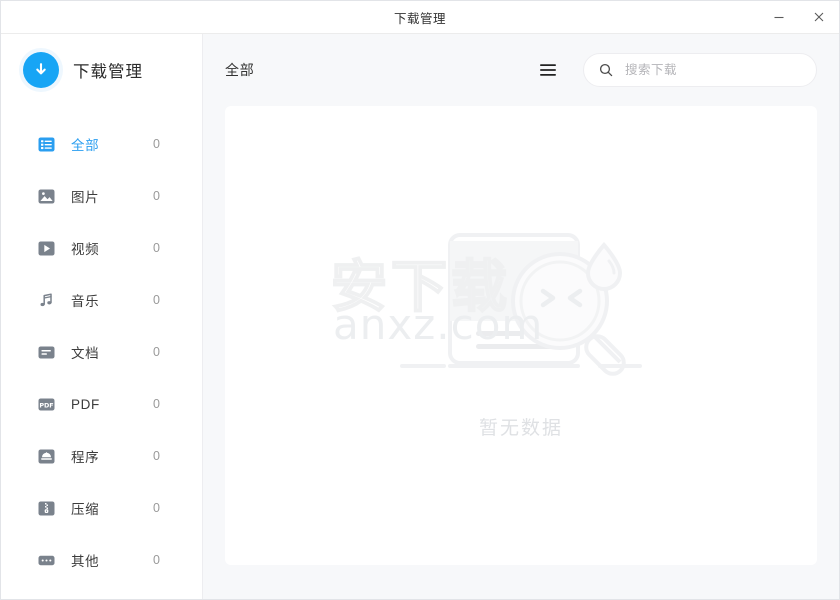 The image size is (840, 600). Describe the element at coordinates (108, 72) in the screenshot. I see `brand-title: 下载管理` at that location.